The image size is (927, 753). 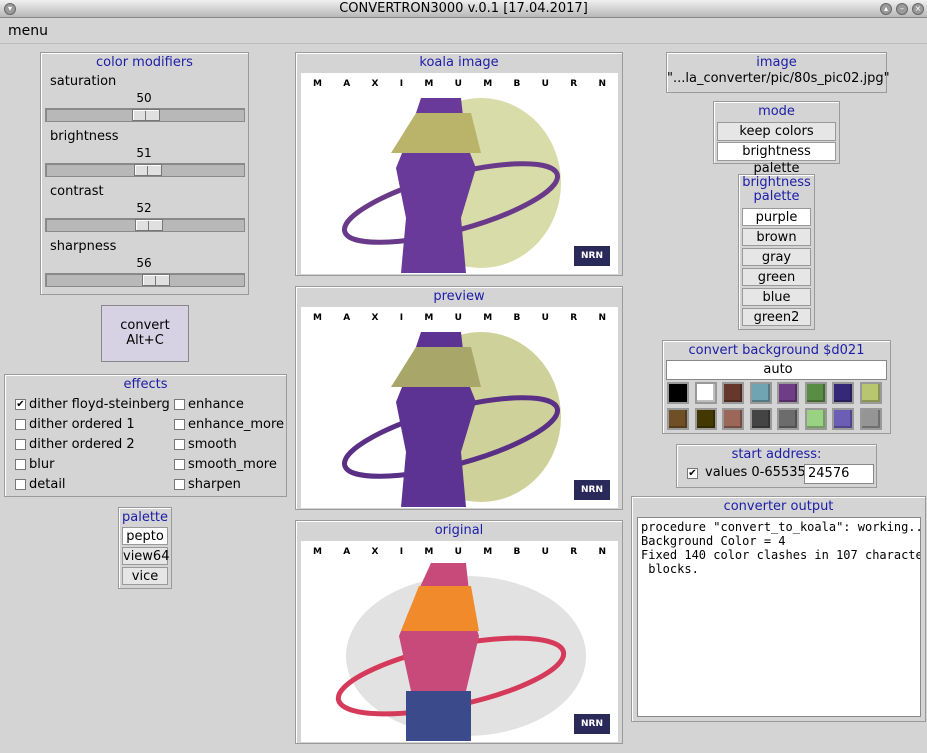 What do you see at coordinates (179, 424) in the screenshot?
I see `effect-checkbox-r1` at bounding box center [179, 424].